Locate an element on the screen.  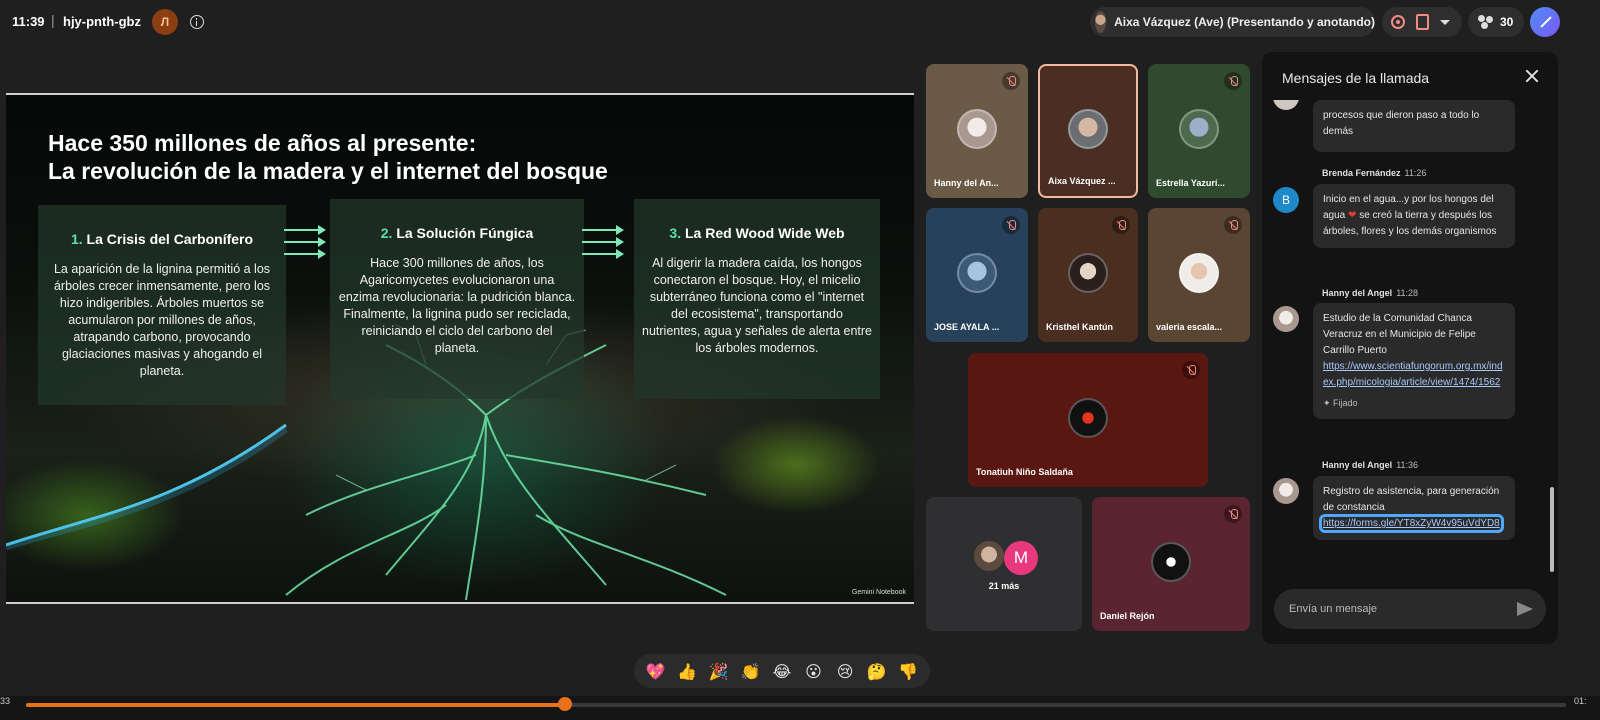
clap-reaction: 👏 is located at coordinates (750, 671).